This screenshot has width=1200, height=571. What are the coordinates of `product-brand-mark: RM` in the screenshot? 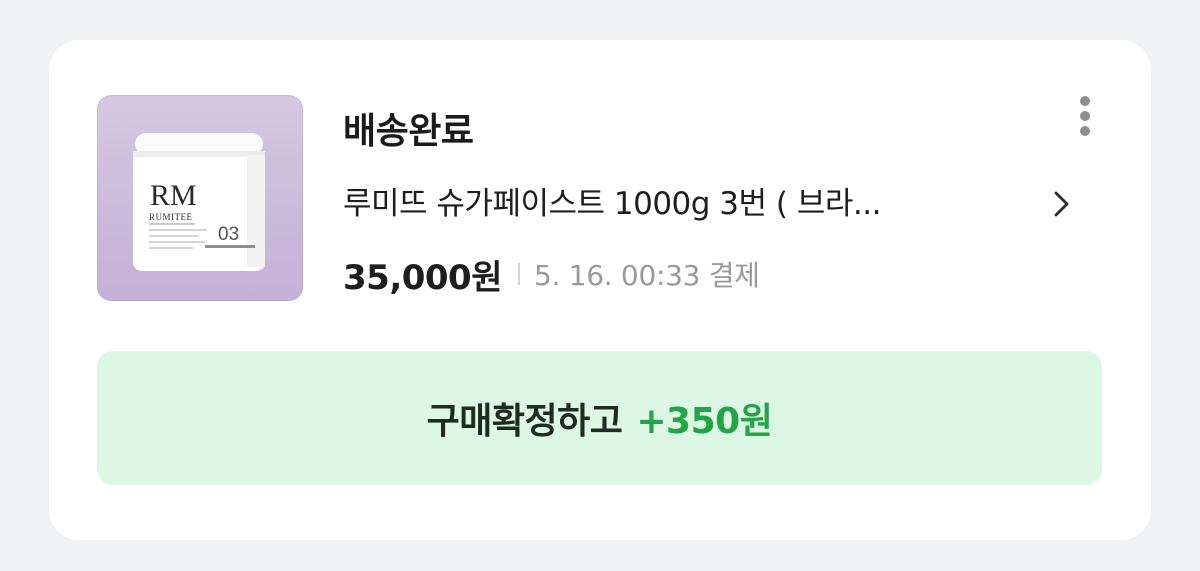 It's located at (173, 195).